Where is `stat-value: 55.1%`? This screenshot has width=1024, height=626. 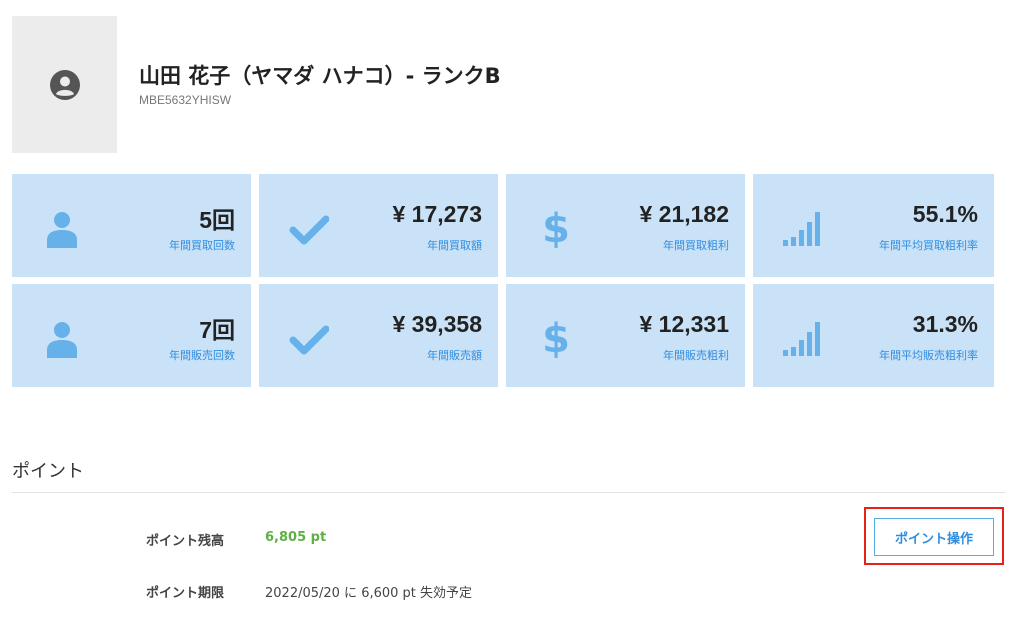 stat-value: 55.1% is located at coordinates (945, 214).